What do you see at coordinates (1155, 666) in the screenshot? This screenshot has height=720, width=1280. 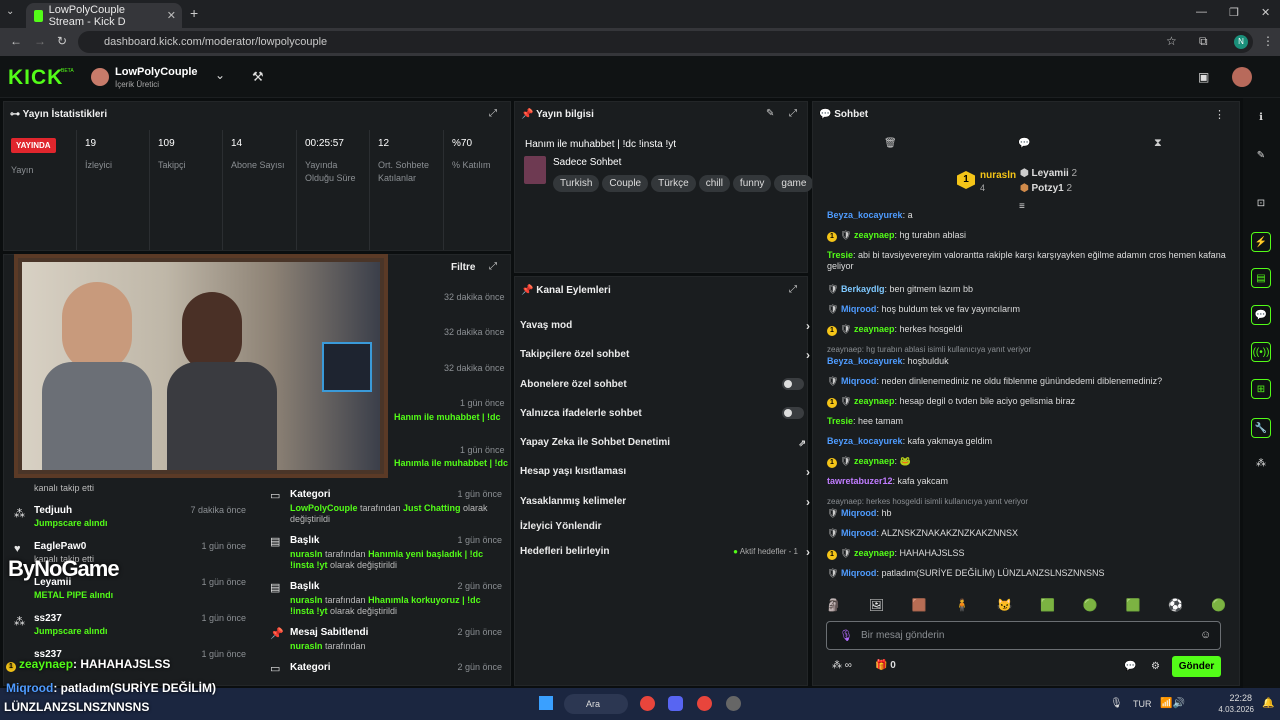 I see `settings-gear-icon: ⚙` at bounding box center [1155, 666].